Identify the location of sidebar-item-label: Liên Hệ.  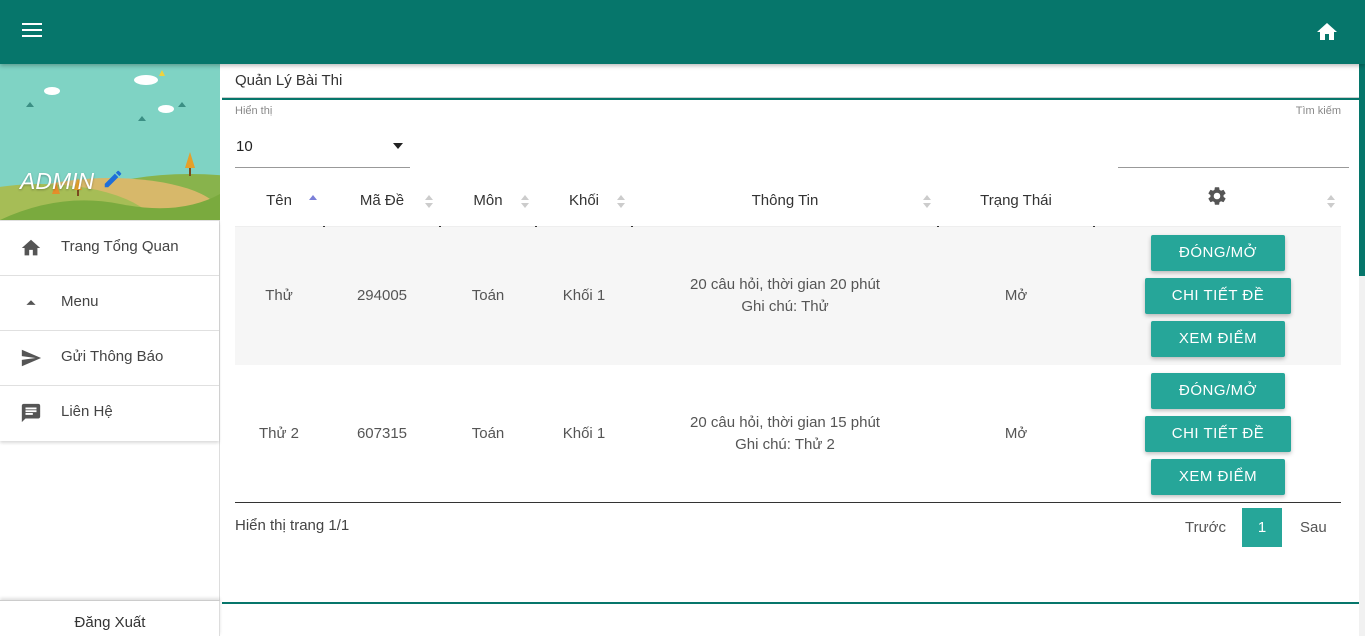
(87, 411).